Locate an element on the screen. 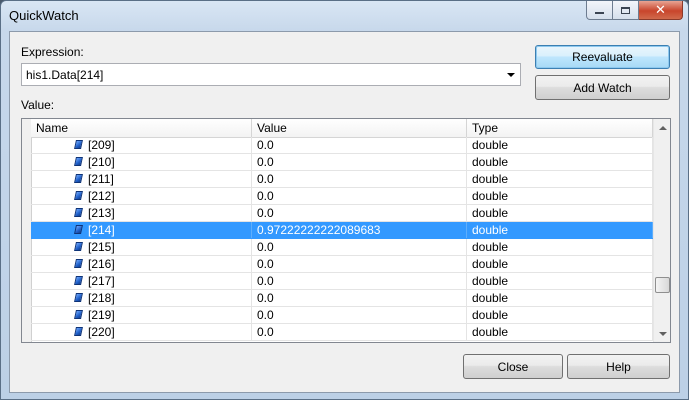  minimize-button is located at coordinates (599, 10).